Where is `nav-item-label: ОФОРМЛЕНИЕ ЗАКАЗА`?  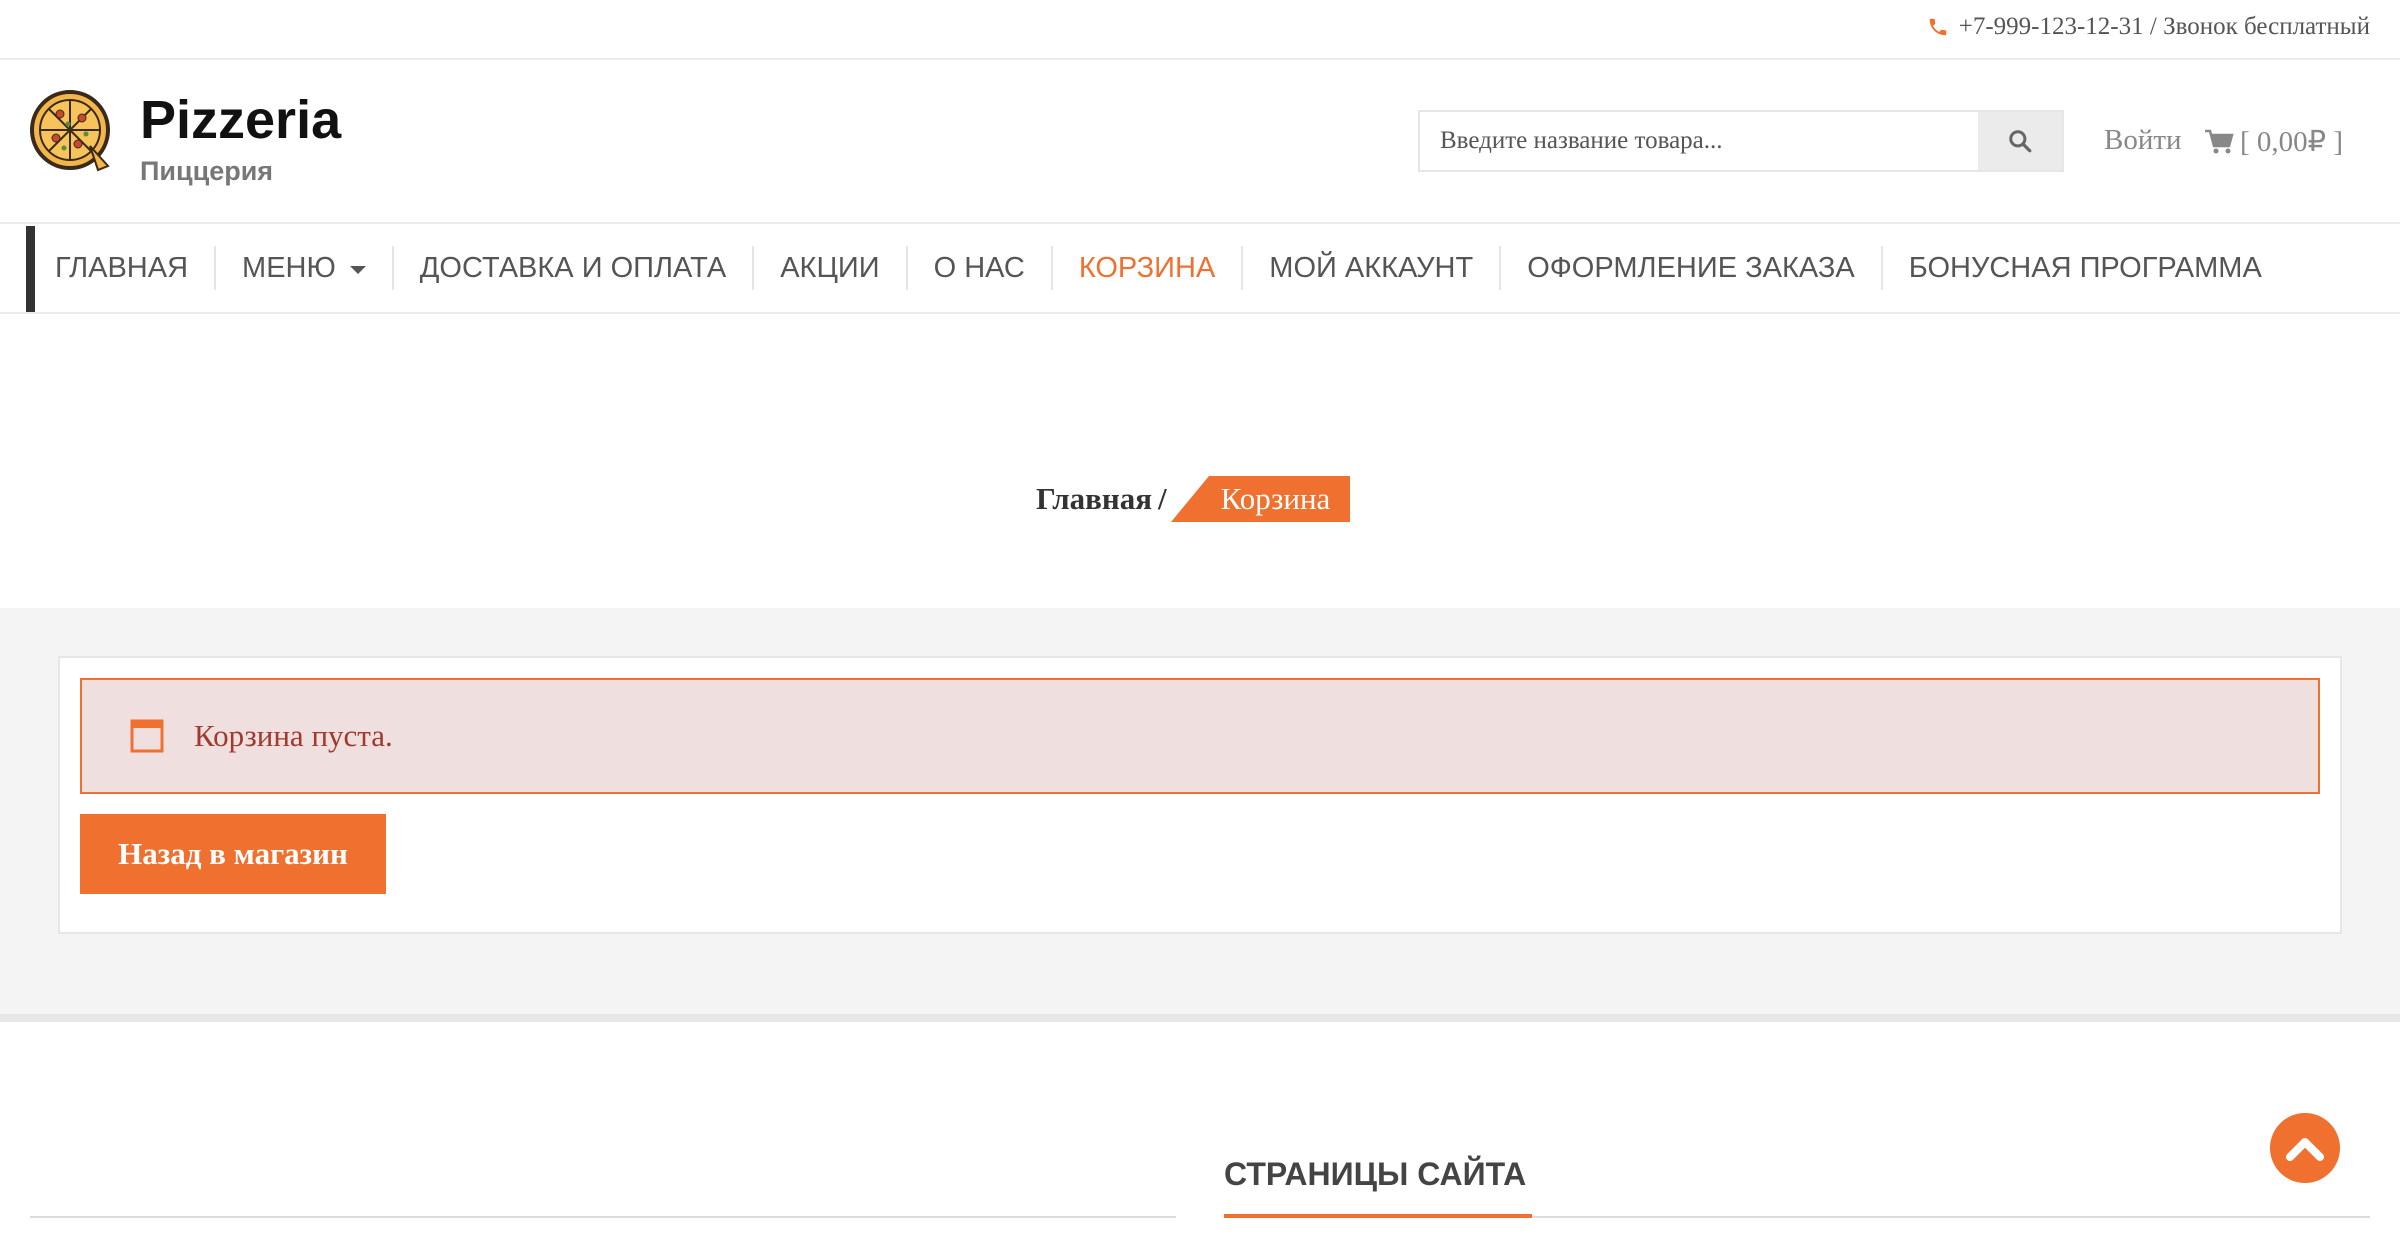
nav-item-label: ОФОРМЛЕНИЕ ЗАКАЗА is located at coordinates (1691, 268).